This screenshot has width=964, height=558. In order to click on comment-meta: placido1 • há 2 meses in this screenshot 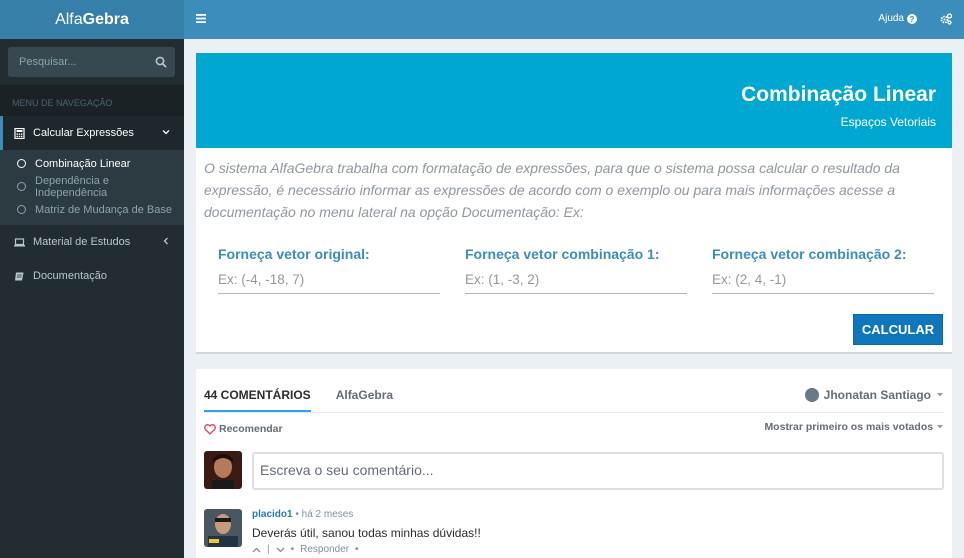, I will do `click(303, 514)`.